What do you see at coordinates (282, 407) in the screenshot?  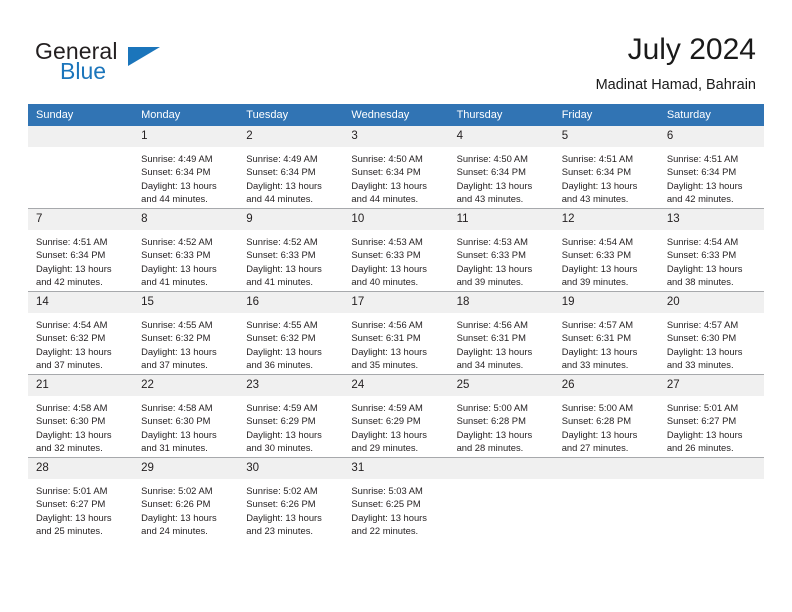 I see `sunrise-text: Sunrise: 4:59 AM` at bounding box center [282, 407].